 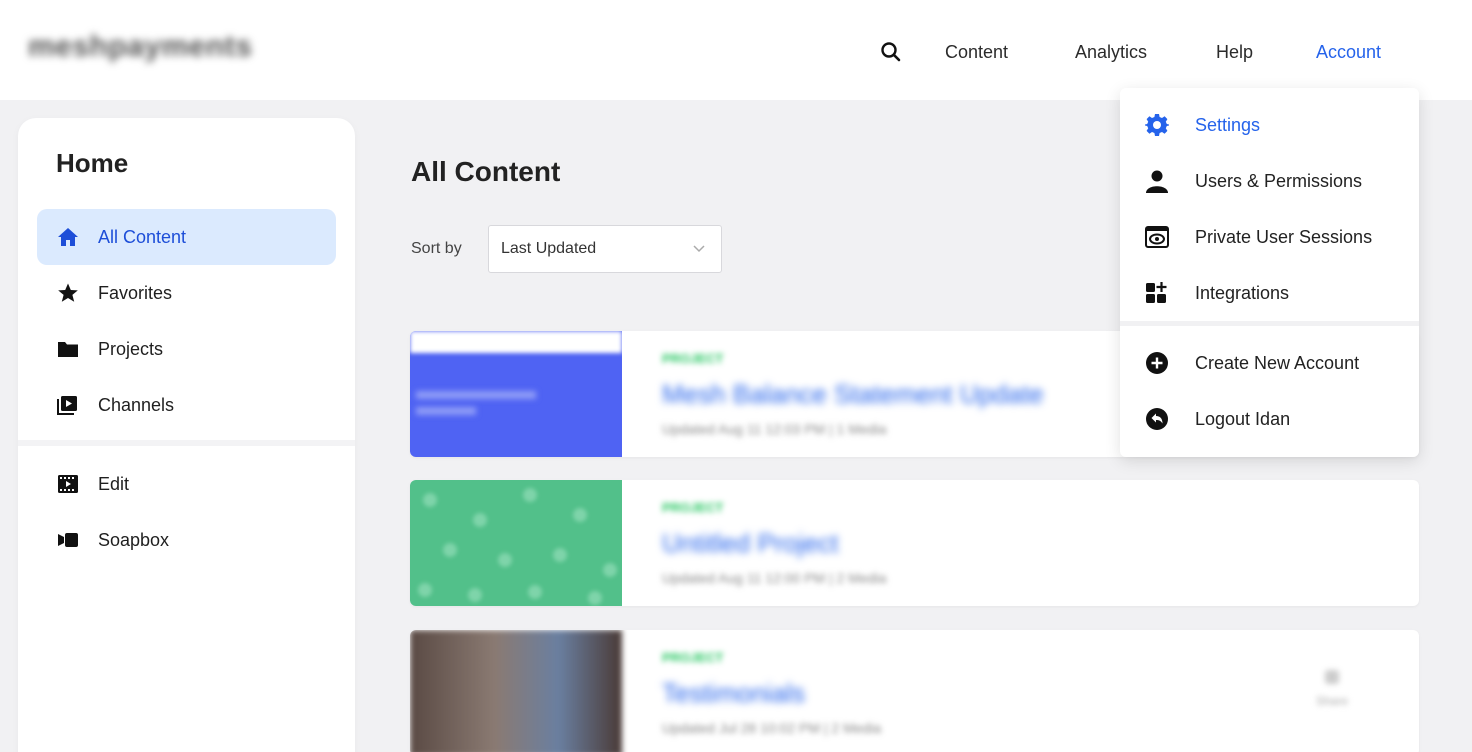 I want to click on sort-select: Last Updated, so click(x=605, y=249).